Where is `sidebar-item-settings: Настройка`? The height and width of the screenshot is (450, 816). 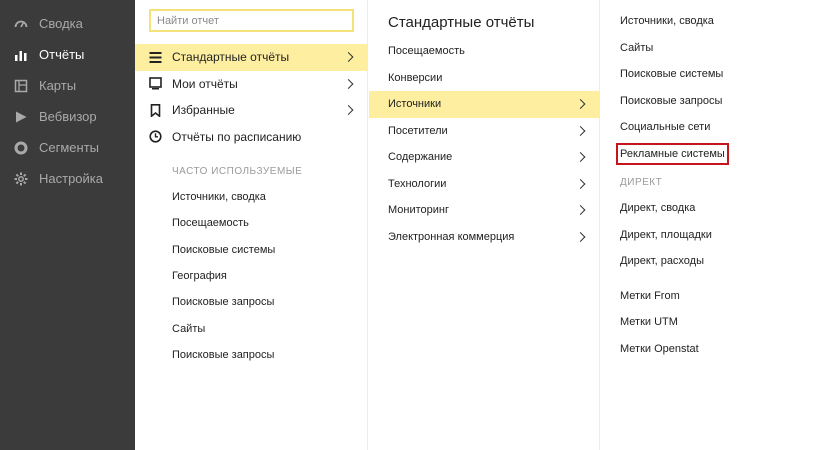
sidebar-item-settings: Настройка is located at coordinates (67, 178).